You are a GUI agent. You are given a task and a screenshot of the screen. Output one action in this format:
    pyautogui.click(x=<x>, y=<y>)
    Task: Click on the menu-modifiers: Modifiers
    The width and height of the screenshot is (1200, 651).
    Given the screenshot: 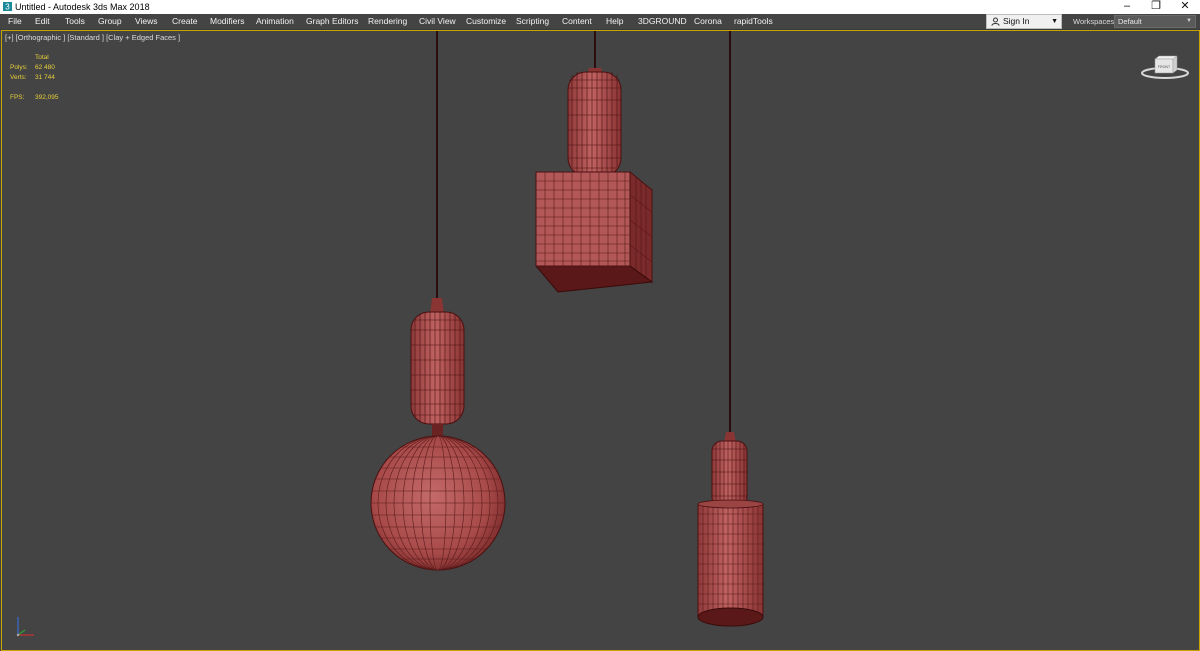 What is the action you would take?
    pyautogui.click(x=227, y=21)
    